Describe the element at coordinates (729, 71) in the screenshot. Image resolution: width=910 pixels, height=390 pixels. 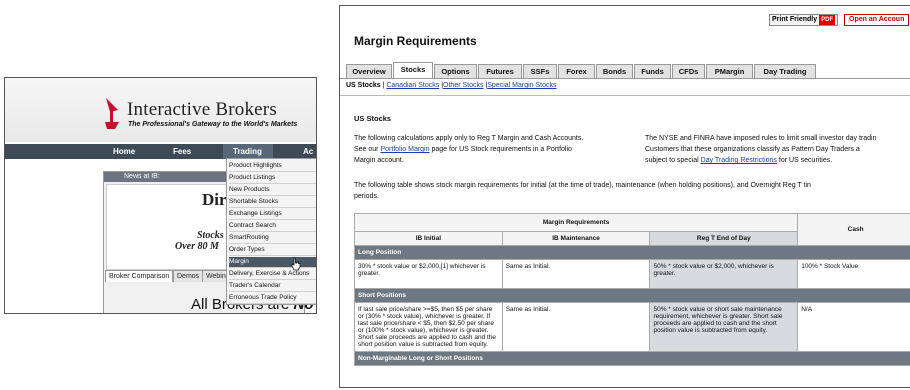
I see `tab-pmargin: PMargin` at that location.